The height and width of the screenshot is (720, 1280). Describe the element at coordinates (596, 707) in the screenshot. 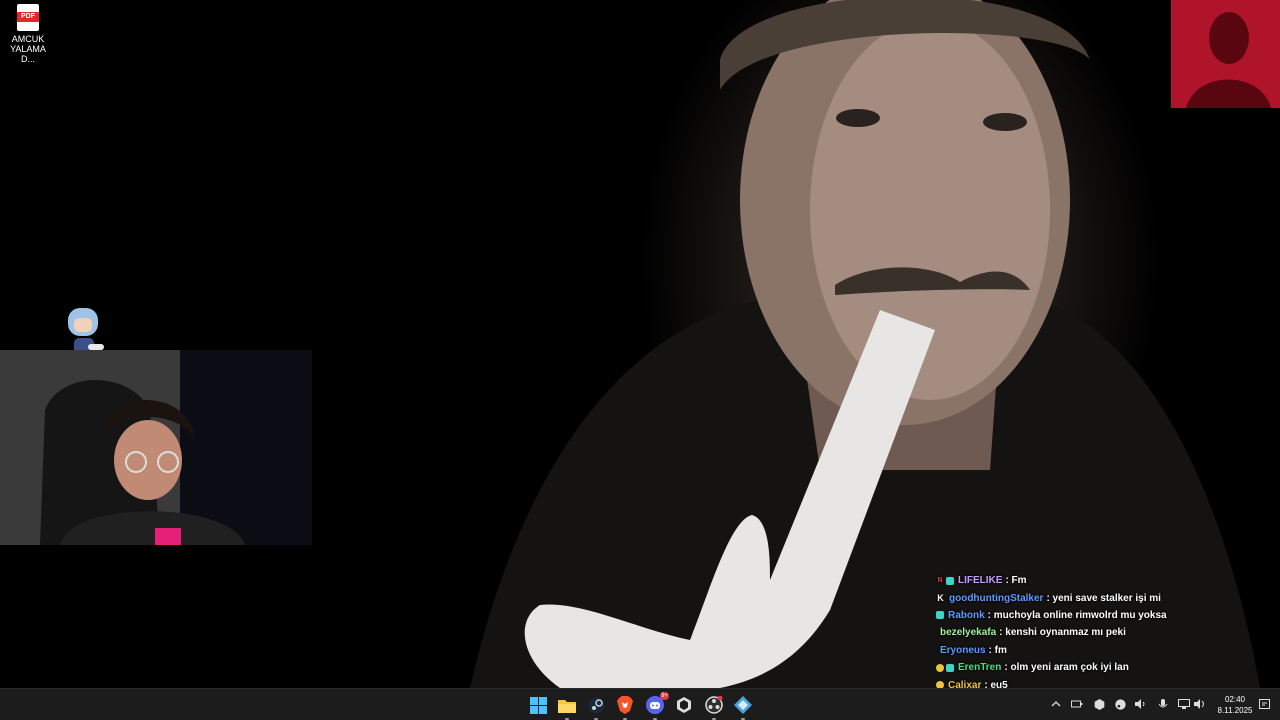

I see `steam-icon` at that location.